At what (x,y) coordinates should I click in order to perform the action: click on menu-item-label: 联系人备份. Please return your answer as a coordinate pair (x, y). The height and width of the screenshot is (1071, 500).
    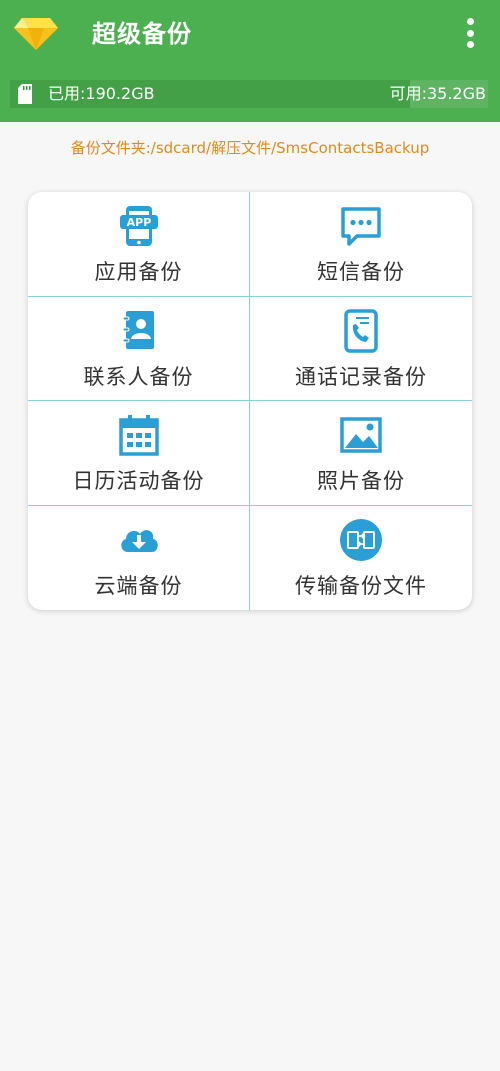
    Looking at the image, I should click on (138, 376).